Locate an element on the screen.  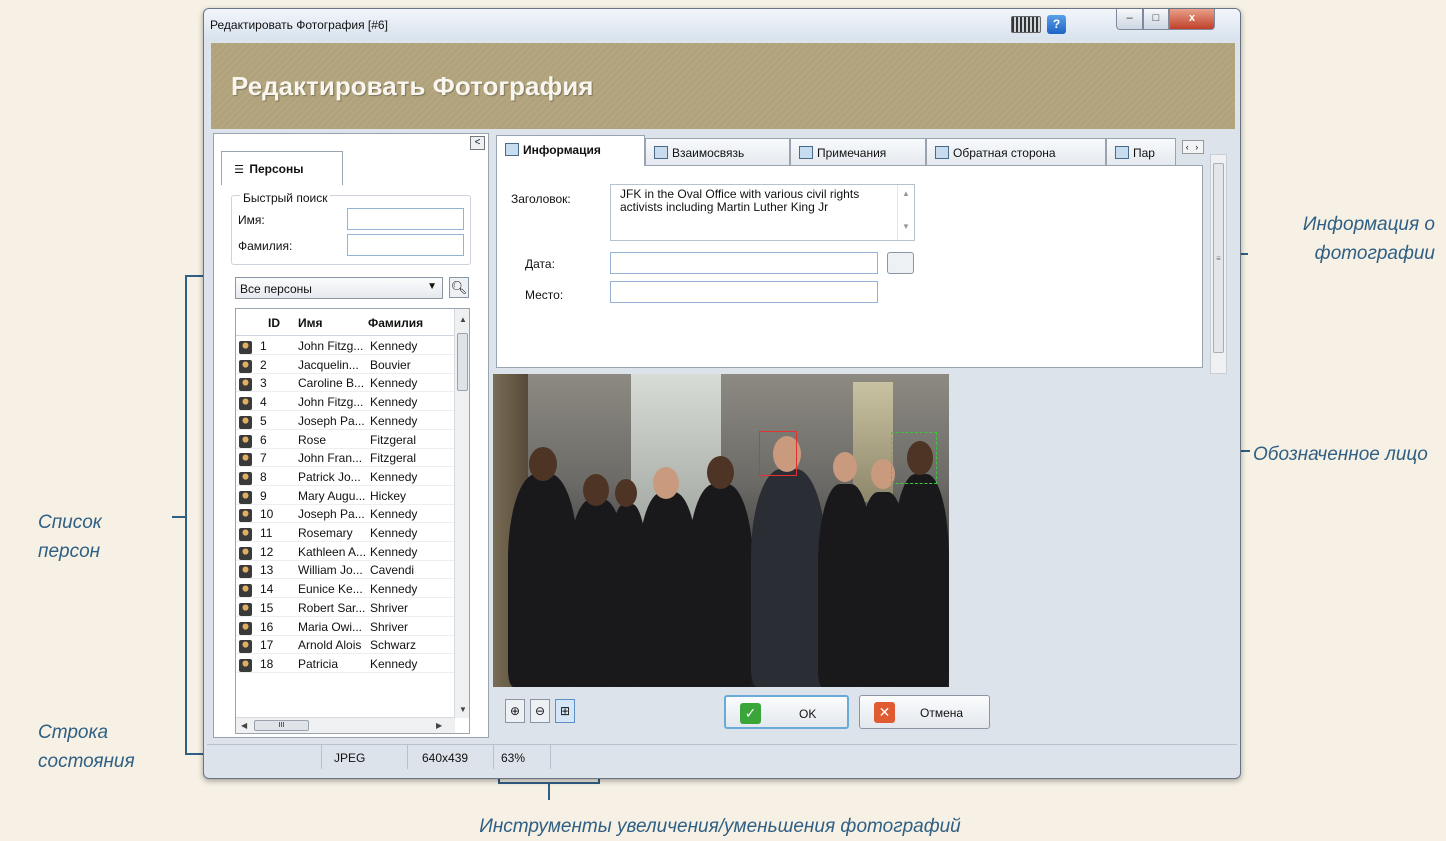
photo-view is located at coordinates (721, 530).